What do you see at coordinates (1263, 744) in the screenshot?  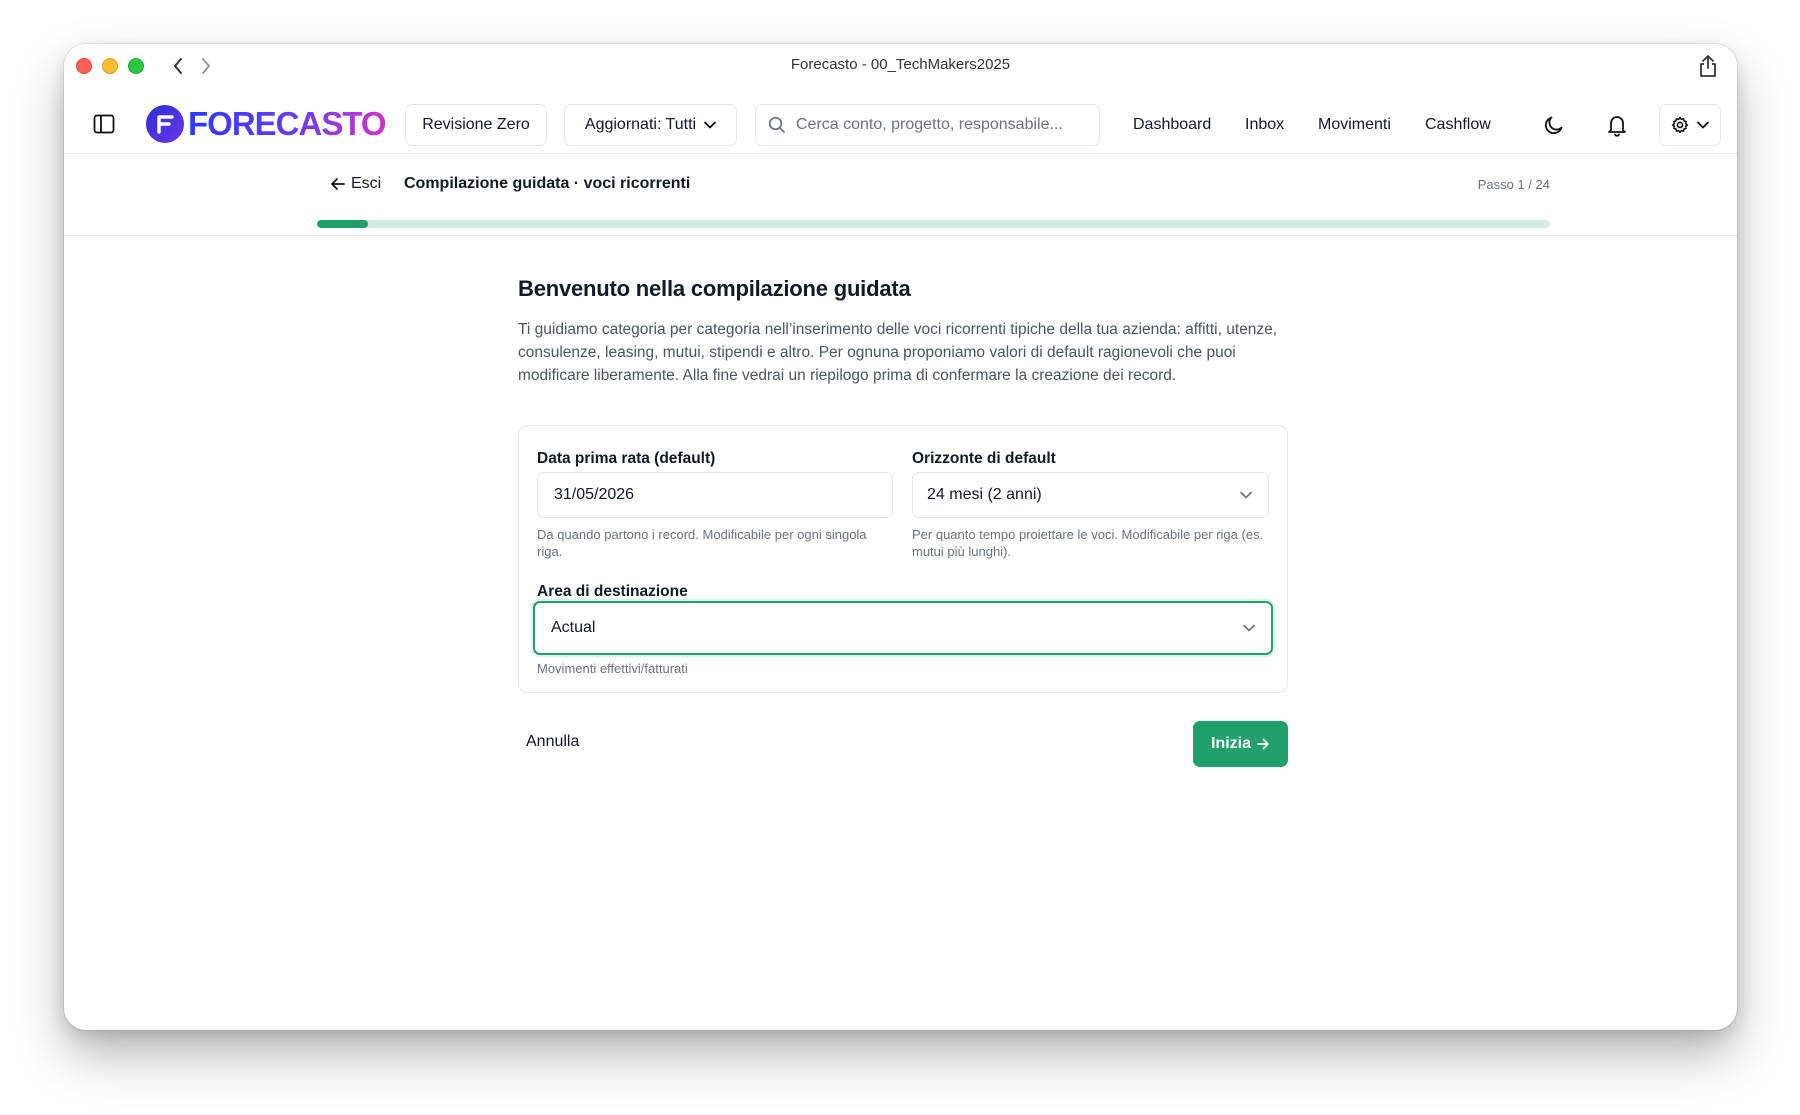 I see `arrow-right-icon` at bounding box center [1263, 744].